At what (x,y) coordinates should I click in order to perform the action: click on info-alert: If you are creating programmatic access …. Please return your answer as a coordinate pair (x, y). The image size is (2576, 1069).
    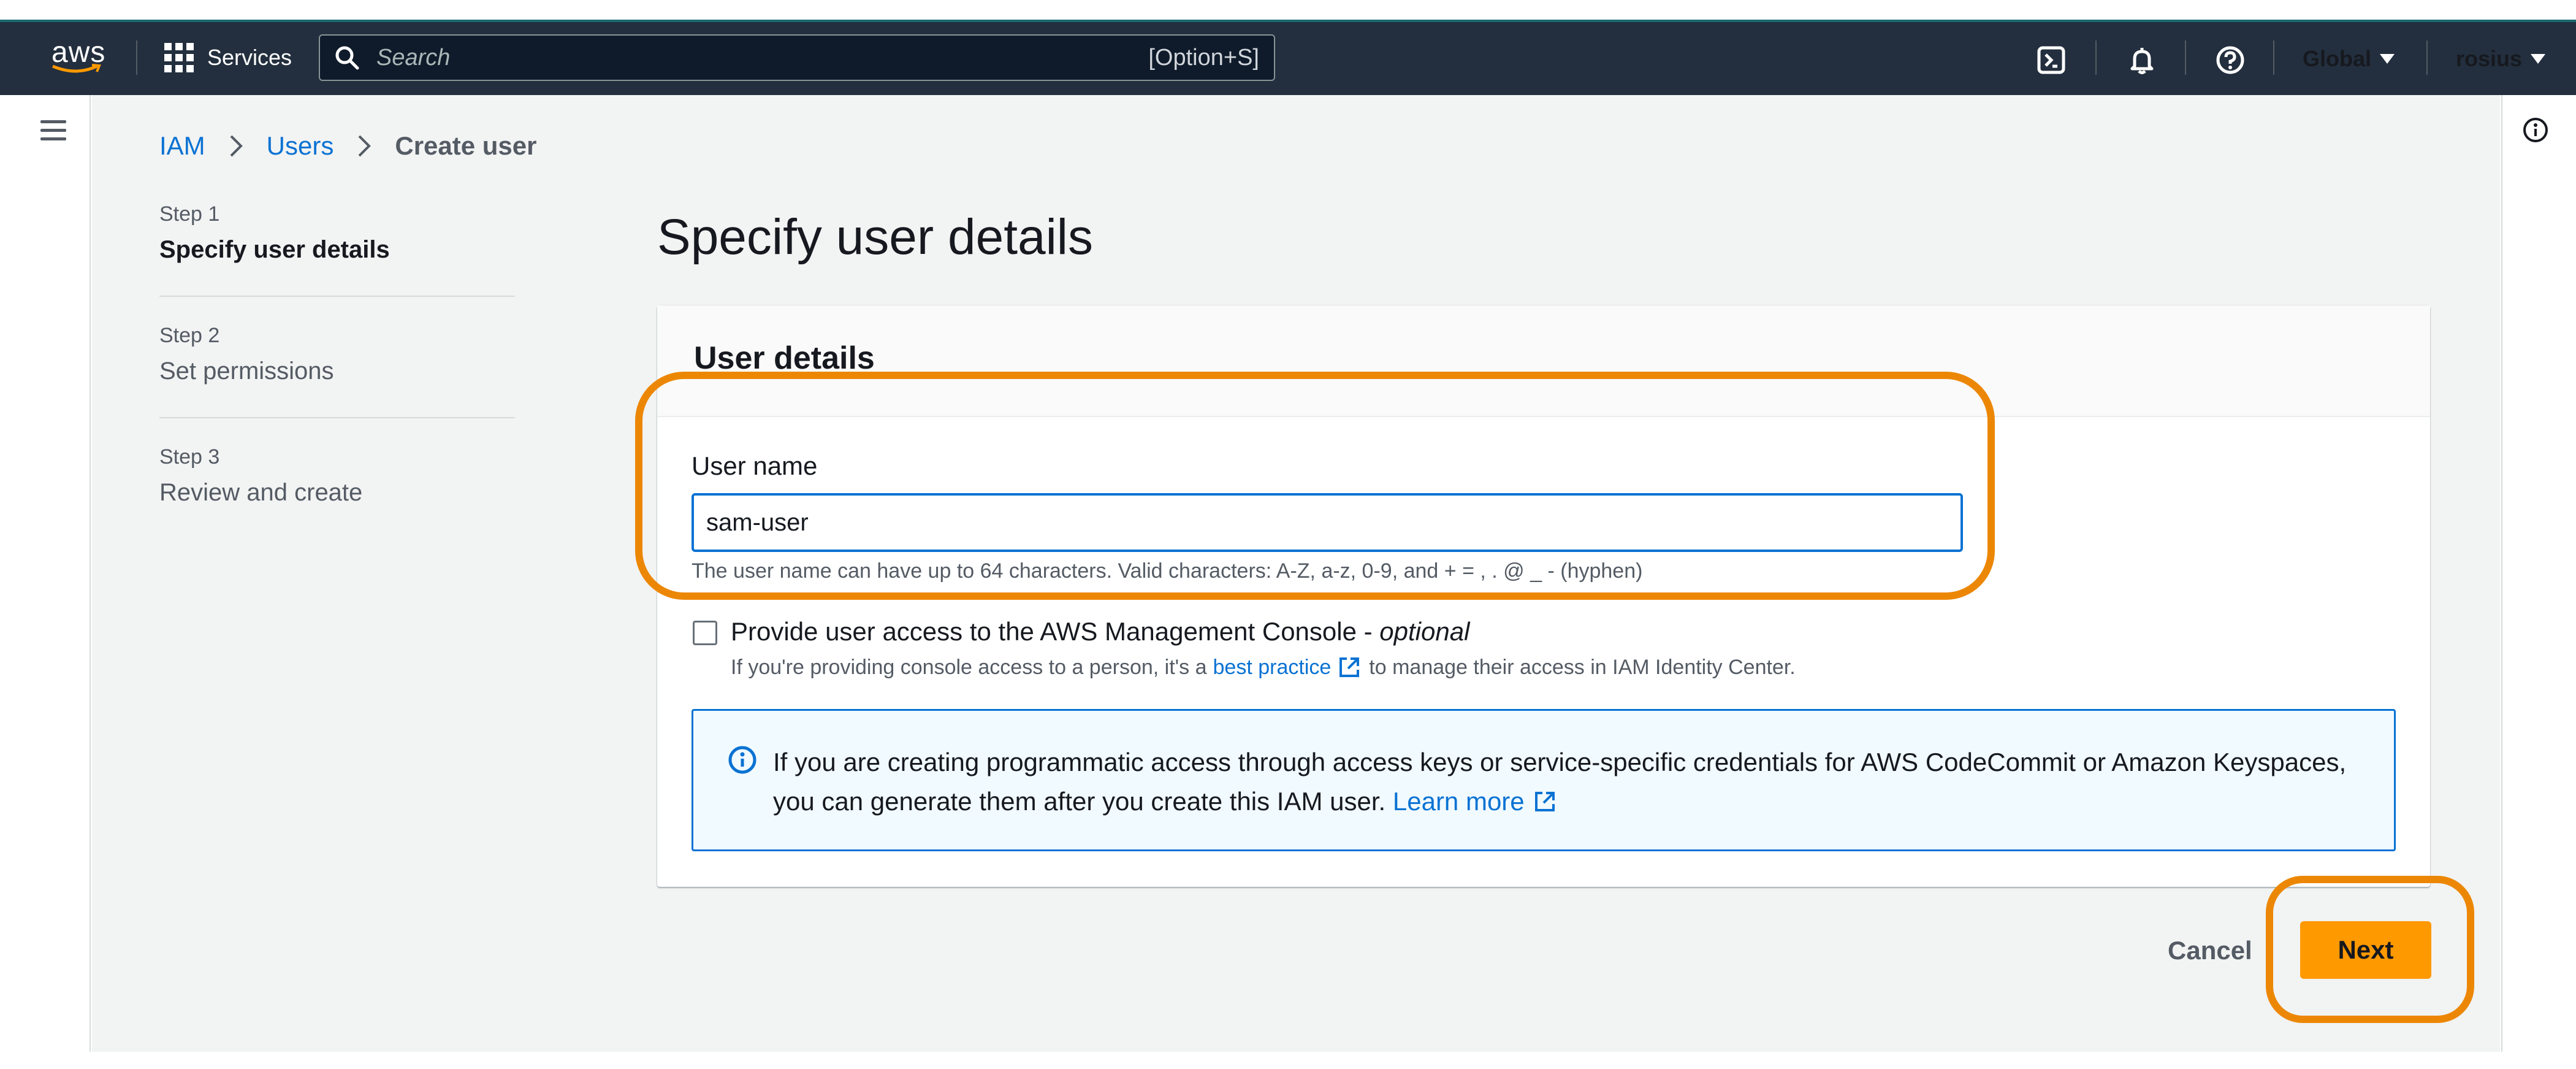
    Looking at the image, I should click on (1544, 780).